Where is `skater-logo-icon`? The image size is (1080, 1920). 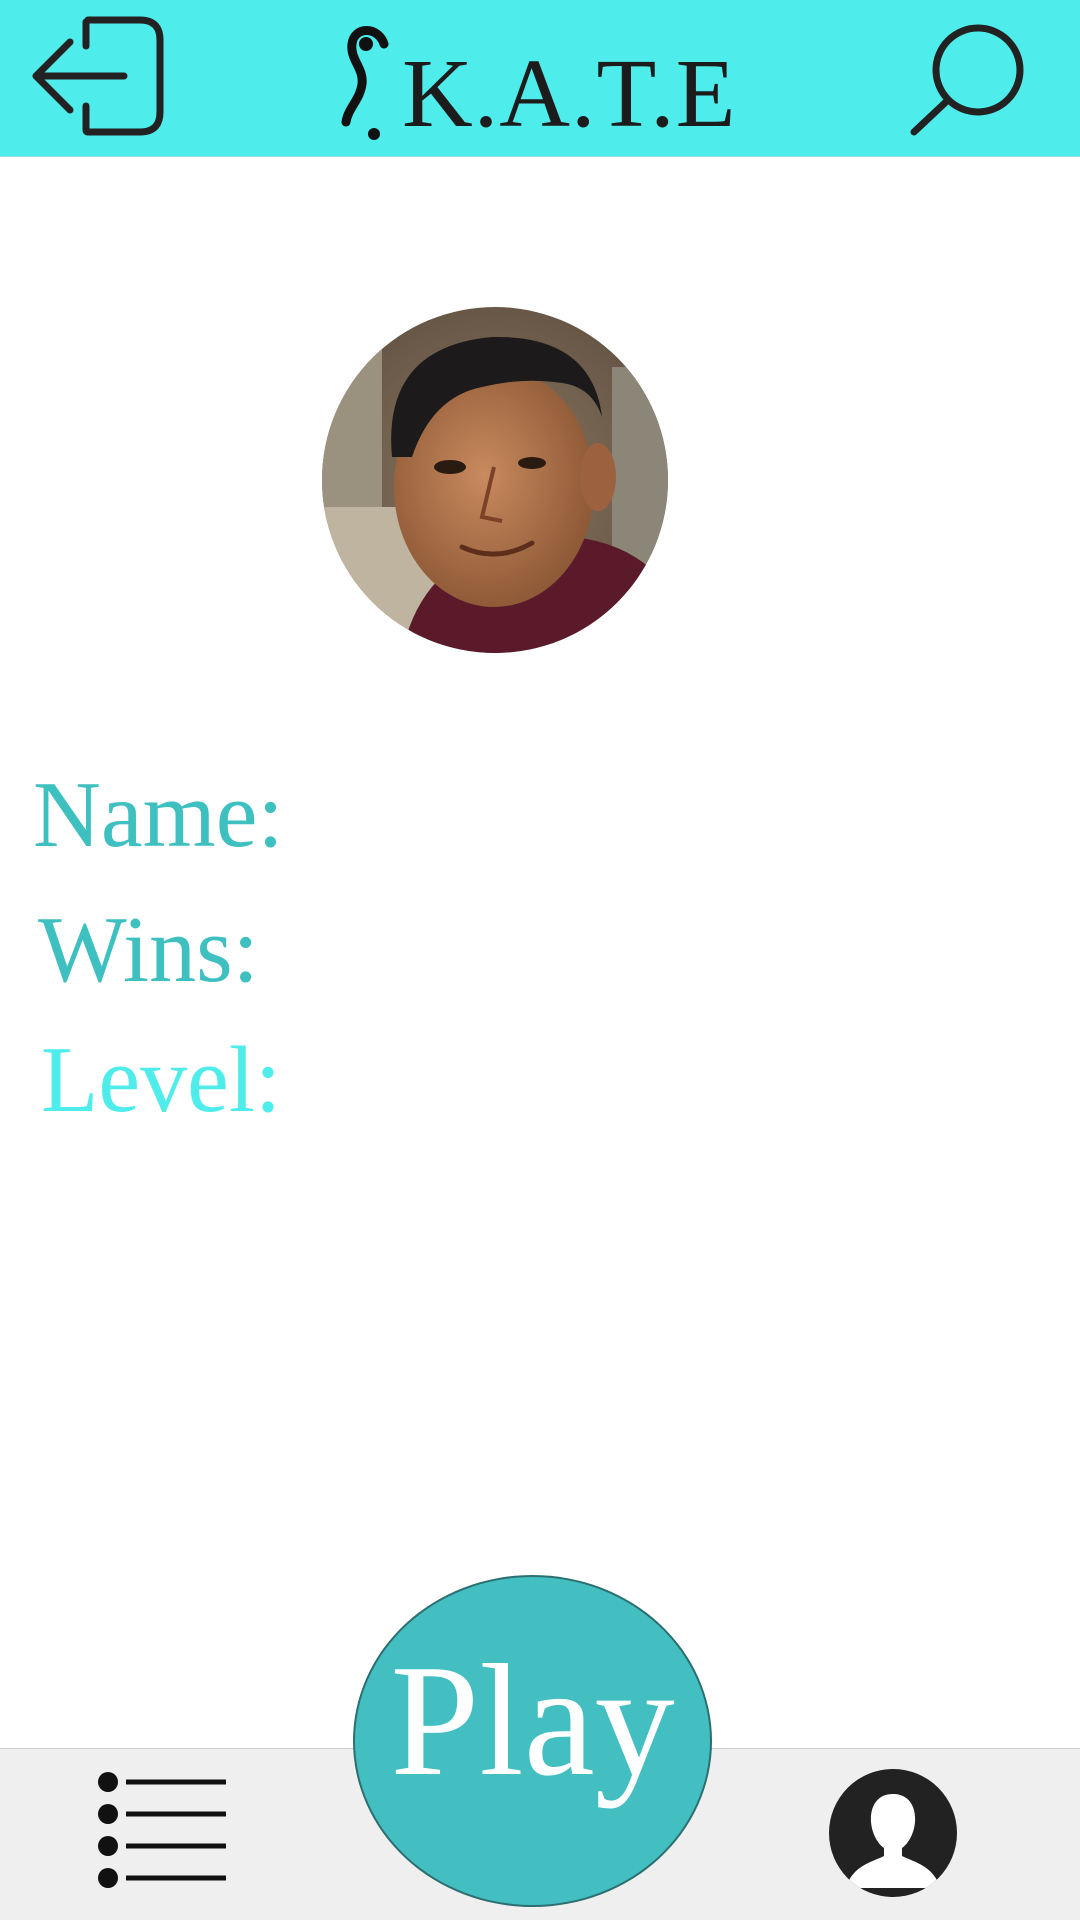
skater-logo-icon is located at coordinates (365, 83).